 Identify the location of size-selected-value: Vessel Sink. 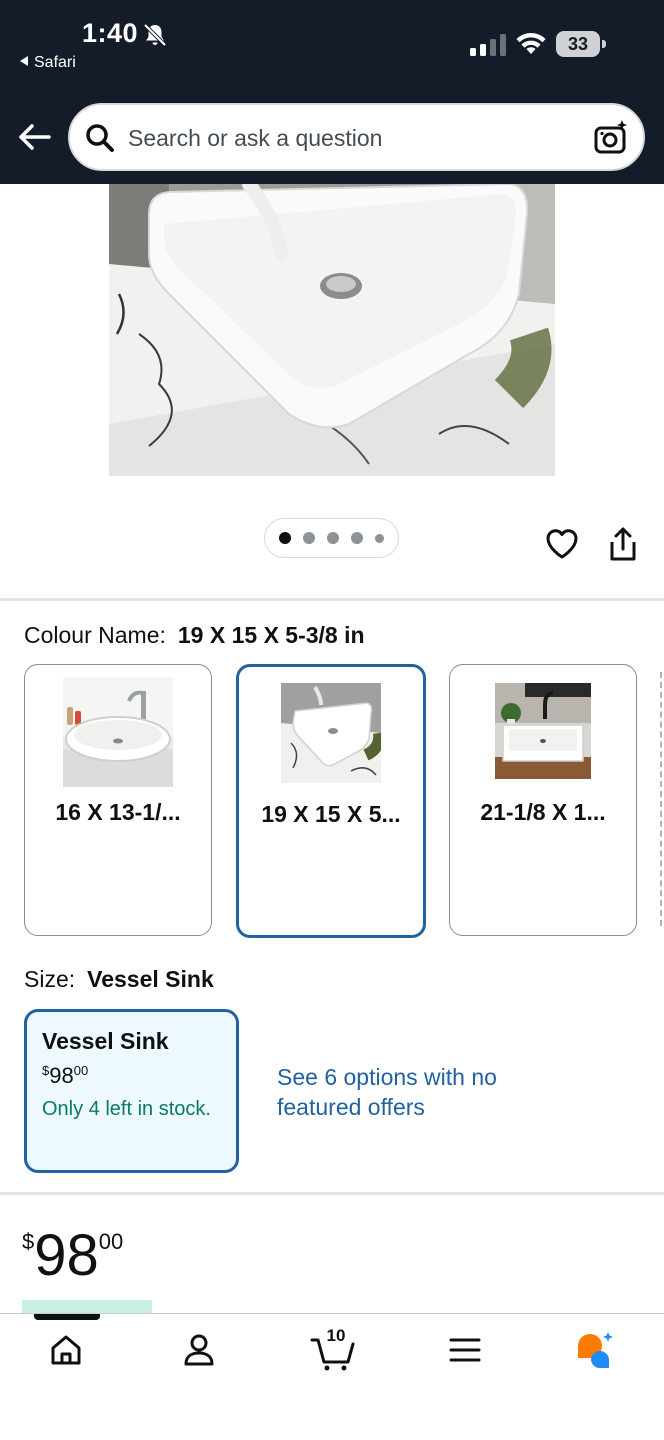
(150, 979).